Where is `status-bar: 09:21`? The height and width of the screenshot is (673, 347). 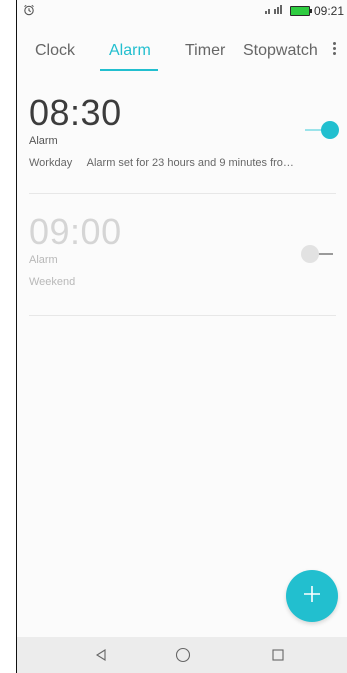 status-bar: 09:21 is located at coordinates (182, 11).